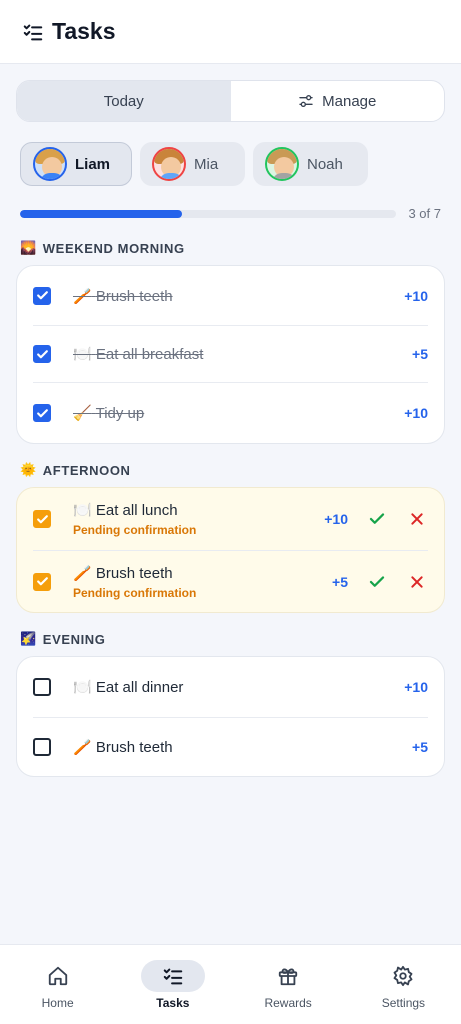  Describe the element at coordinates (325, 164) in the screenshot. I see `kid-name: Noah` at that location.